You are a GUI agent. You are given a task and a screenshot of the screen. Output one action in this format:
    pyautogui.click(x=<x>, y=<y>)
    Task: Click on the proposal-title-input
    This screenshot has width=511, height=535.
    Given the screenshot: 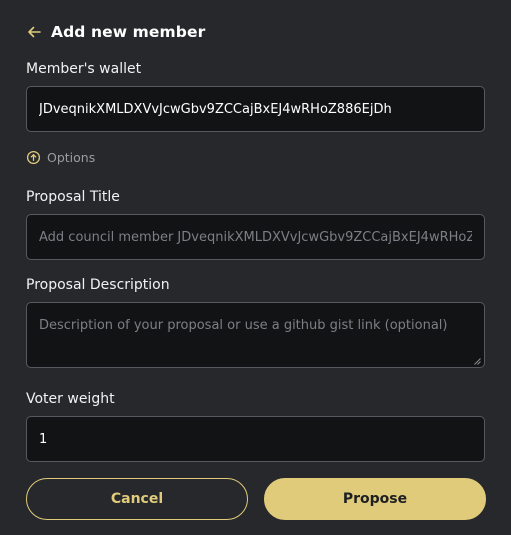 What is the action you would take?
    pyautogui.click(x=255, y=237)
    